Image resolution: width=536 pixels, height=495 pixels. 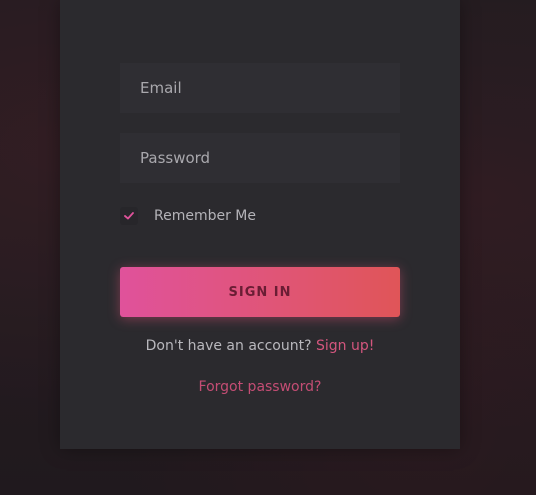 What do you see at coordinates (260, 292) in the screenshot?
I see `sign-in-button: SIGN IN` at bounding box center [260, 292].